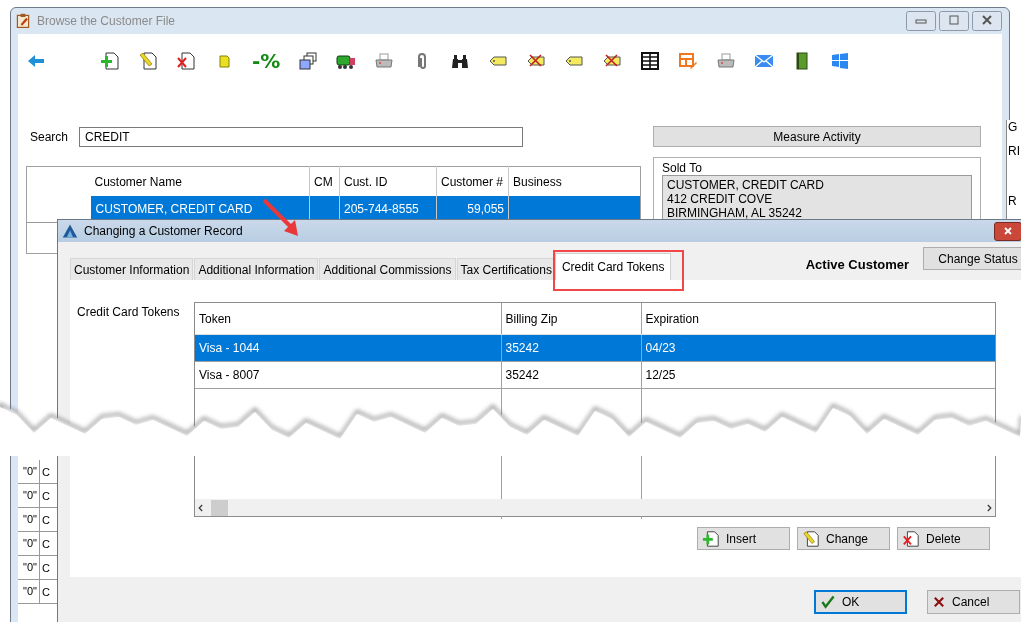 The height and width of the screenshot is (622, 1021). I want to click on insert-button: Insert, so click(743, 538).